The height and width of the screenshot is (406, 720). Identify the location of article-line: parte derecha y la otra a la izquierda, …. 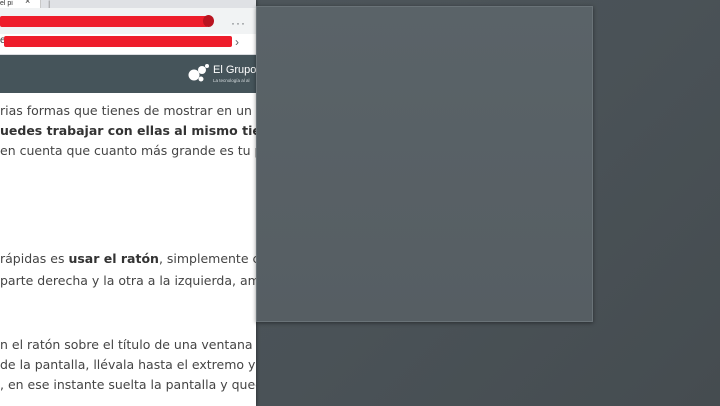
(128, 280).